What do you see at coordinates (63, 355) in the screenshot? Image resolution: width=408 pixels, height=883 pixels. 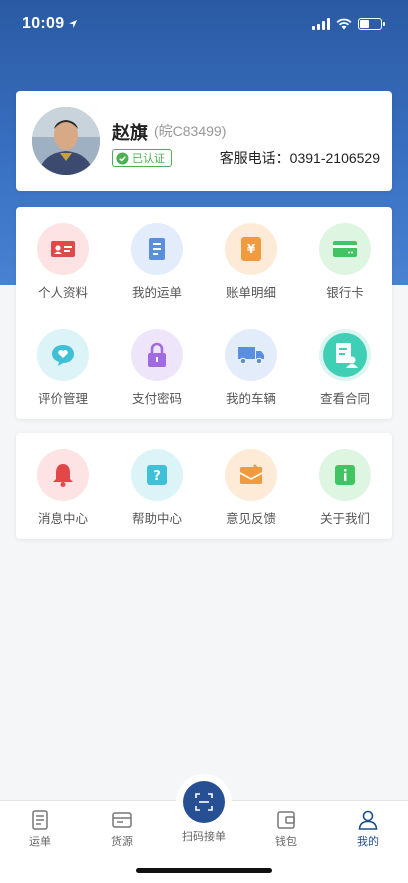 I see `chat-bubble-icon` at bounding box center [63, 355].